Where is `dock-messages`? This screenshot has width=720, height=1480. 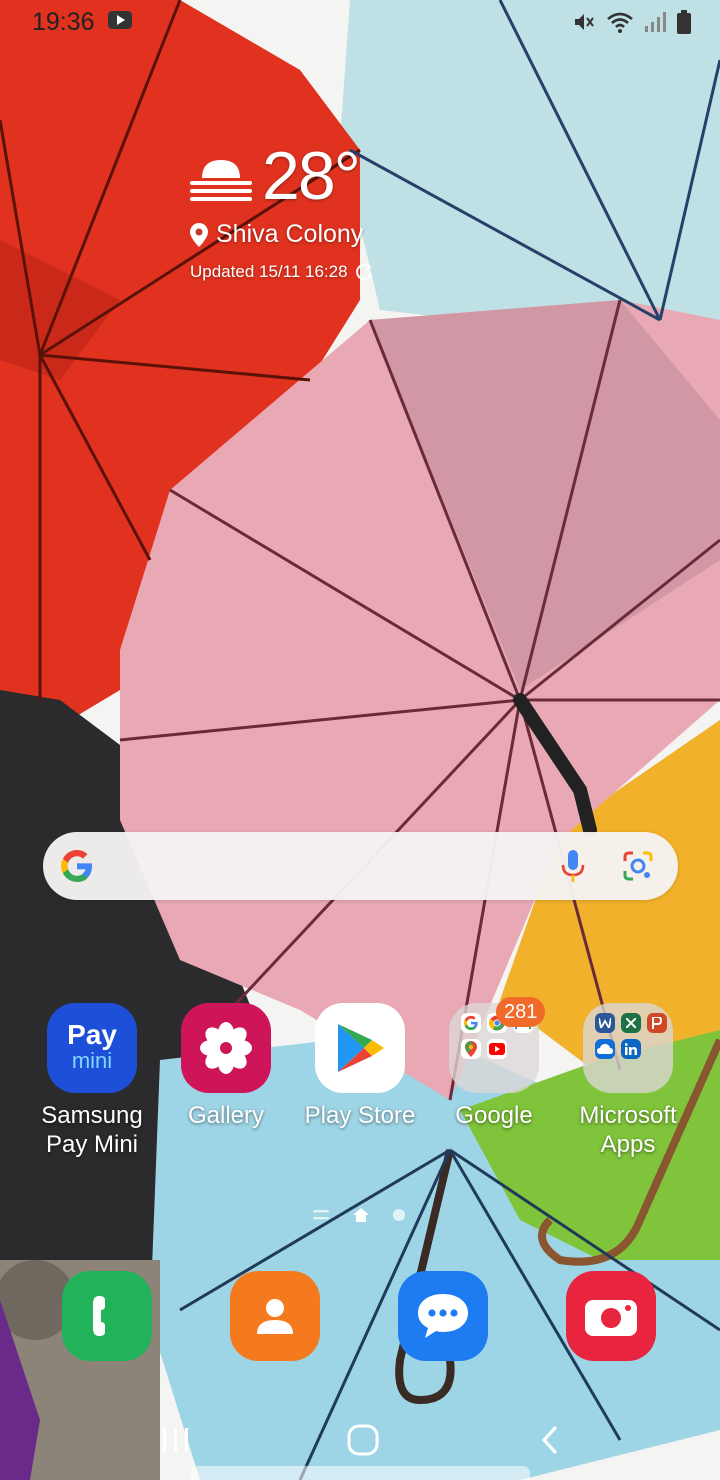
dock-messages is located at coordinates (443, 1316).